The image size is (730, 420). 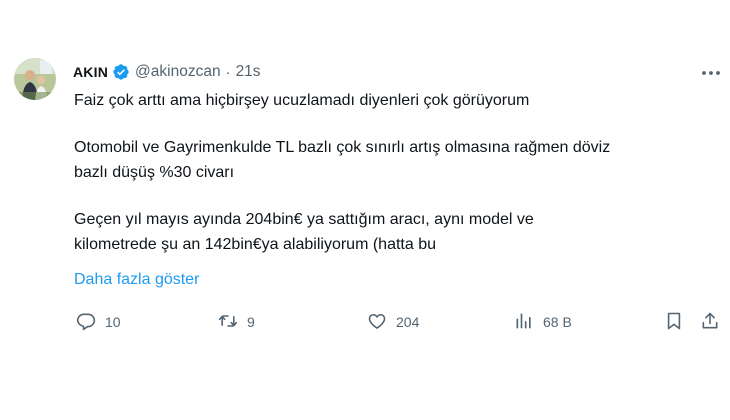 I want to click on repost-count: 9, so click(x=251, y=322).